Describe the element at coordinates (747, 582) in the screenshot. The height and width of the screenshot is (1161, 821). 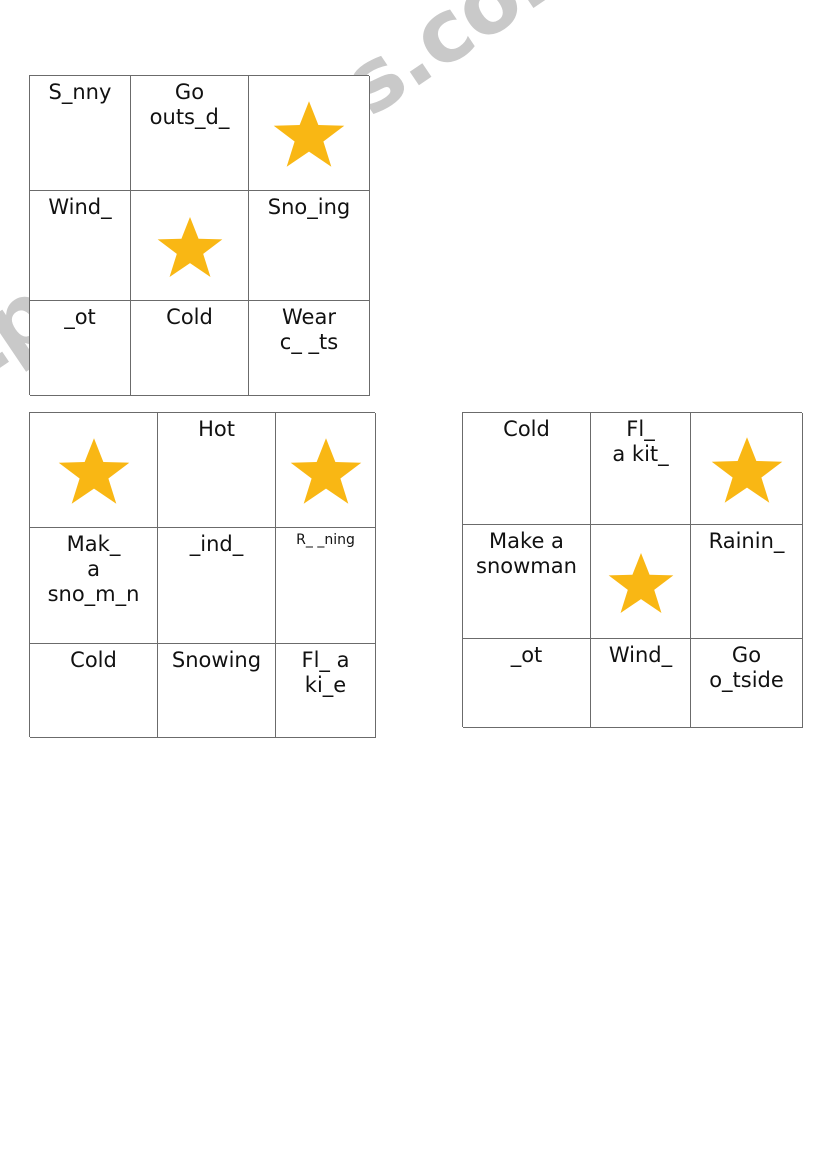
I see `bingo-cell: Rainin_` at that location.